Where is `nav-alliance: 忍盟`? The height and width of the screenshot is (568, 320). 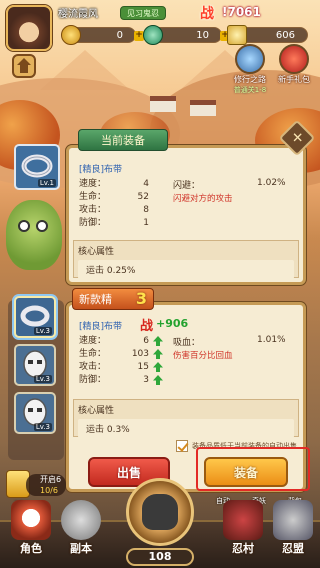
nav-alliance: 忍盟 is located at coordinates (293, 534).